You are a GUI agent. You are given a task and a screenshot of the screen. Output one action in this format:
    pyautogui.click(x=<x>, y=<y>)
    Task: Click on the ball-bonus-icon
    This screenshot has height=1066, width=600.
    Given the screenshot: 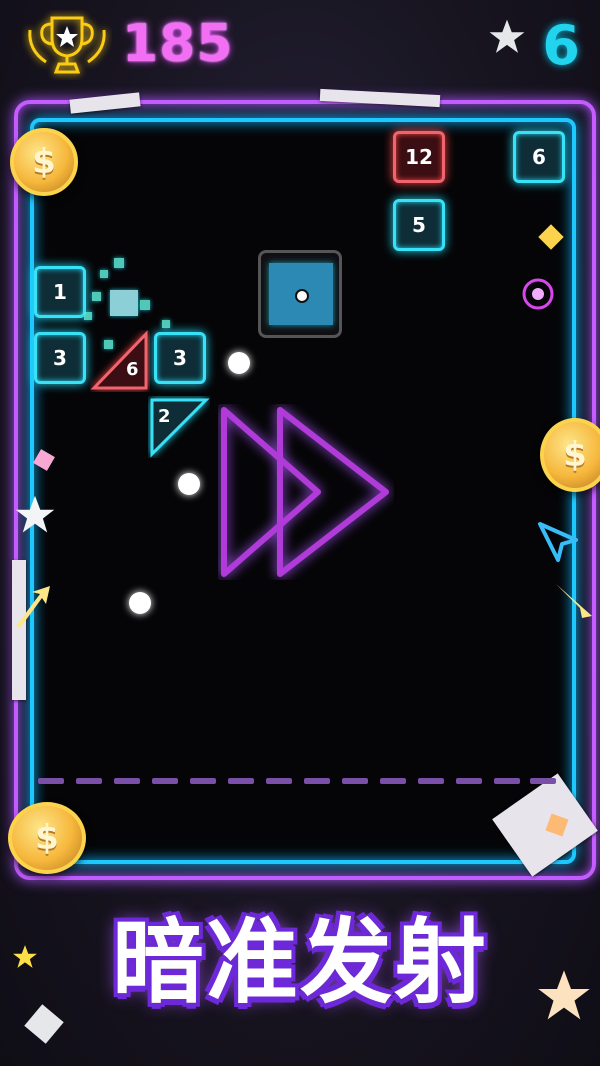 What is the action you would take?
    pyautogui.click(x=300, y=294)
    